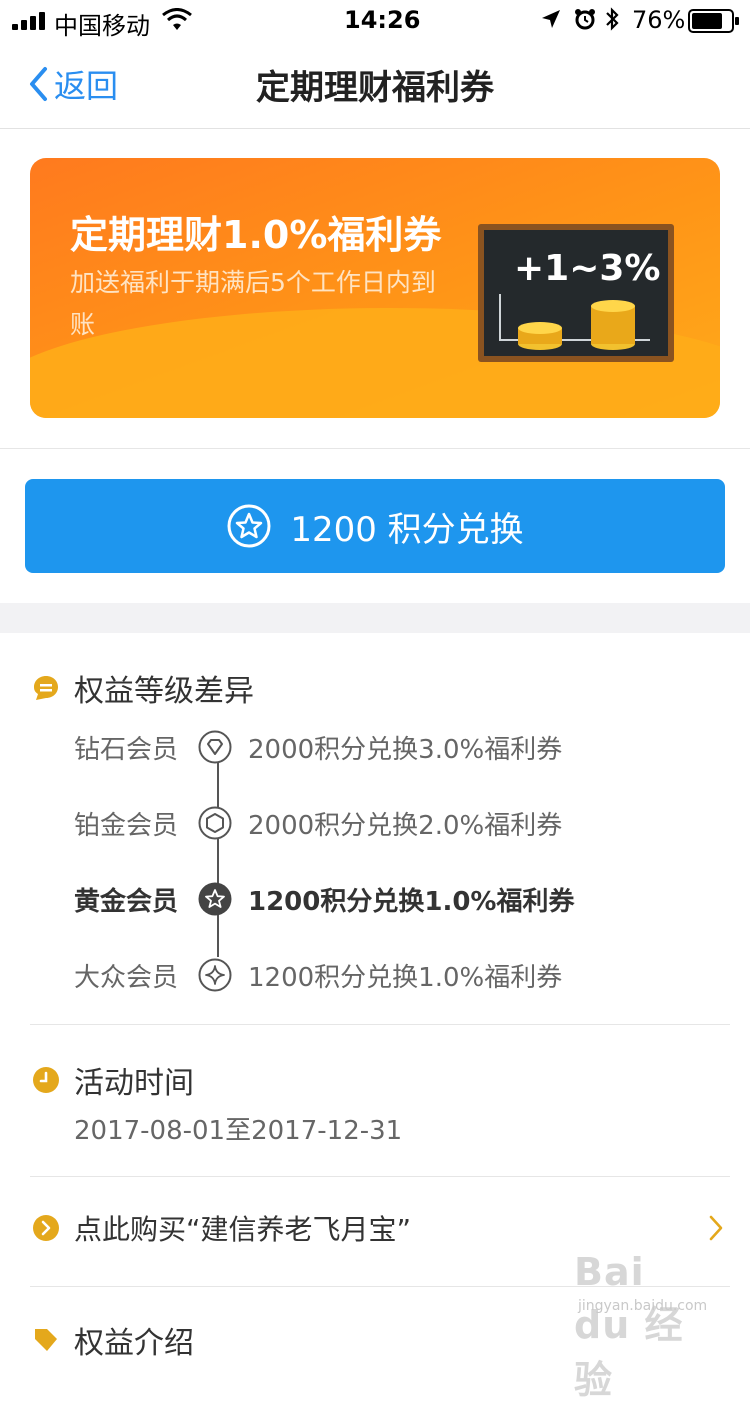 This screenshot has width=750, height=1404. Describe the element at coordinates (612, 19) in the screenshot. I see `bluetooth-icon` at that location.